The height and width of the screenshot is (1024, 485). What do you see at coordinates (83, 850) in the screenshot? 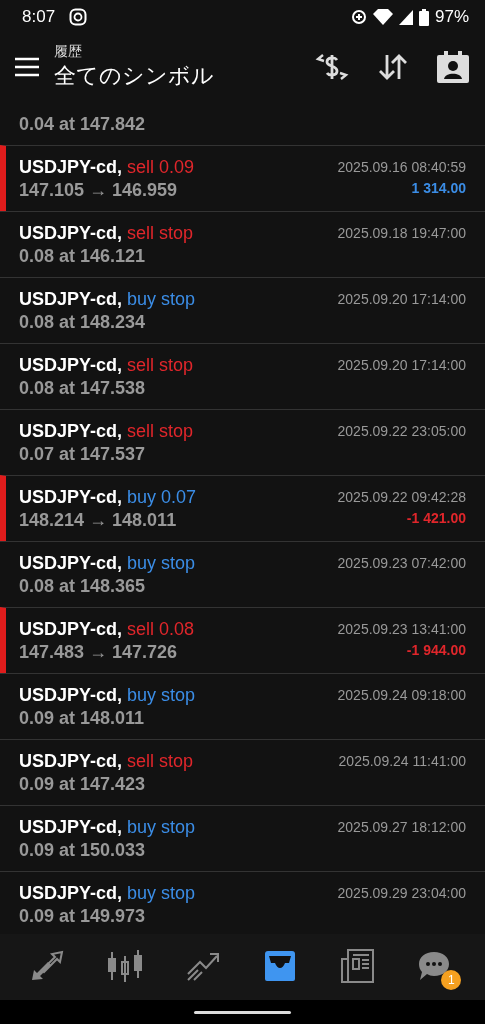
I see `trade-detail: 0.09 at 150.033` at bounding box center [83, 850].